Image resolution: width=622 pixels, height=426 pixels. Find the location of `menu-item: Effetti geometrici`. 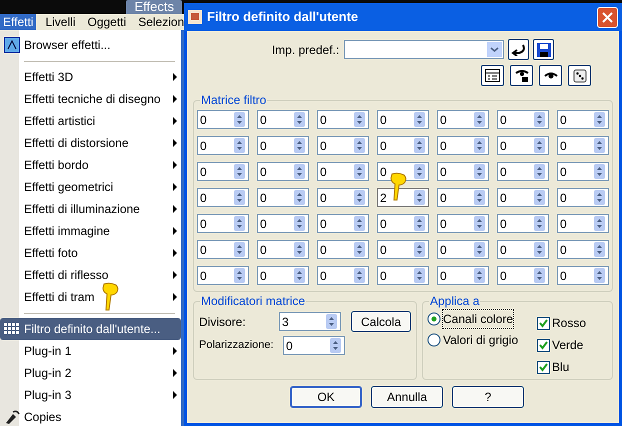

menu-item: Effetti geometrici is located at coordinates (90, 187).